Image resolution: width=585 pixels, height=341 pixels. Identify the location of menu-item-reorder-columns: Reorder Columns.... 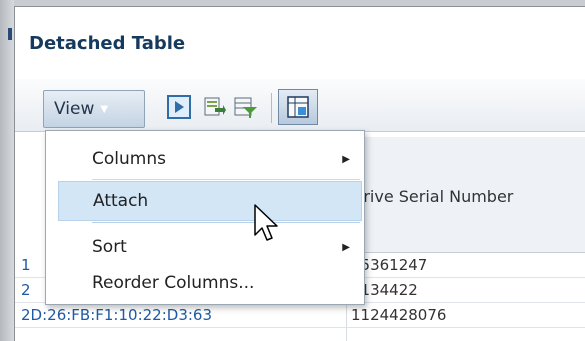
(210, 283).